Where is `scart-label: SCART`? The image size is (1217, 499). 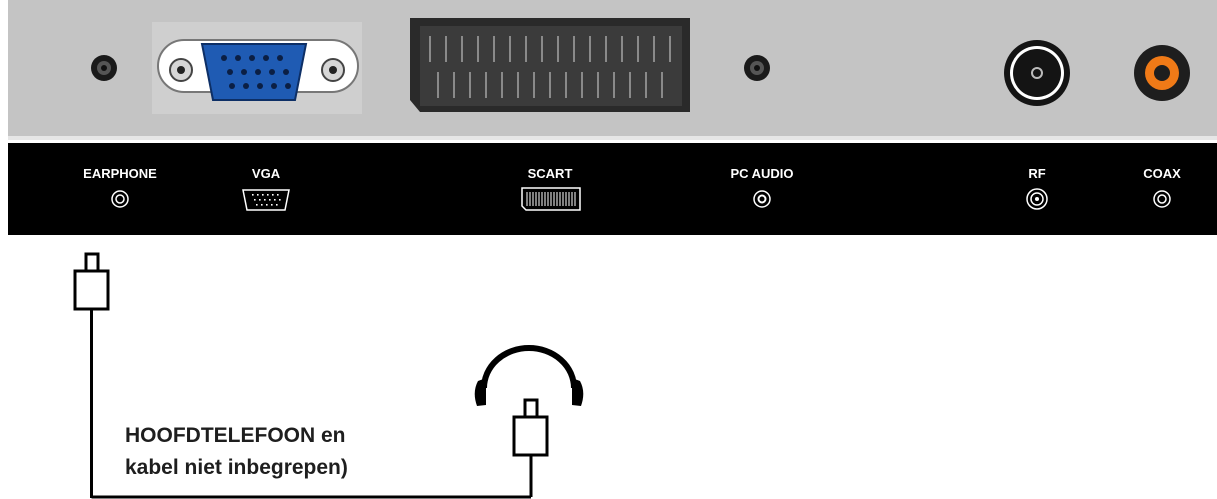
scart-label: SCART is located at coordinates (550, 173).